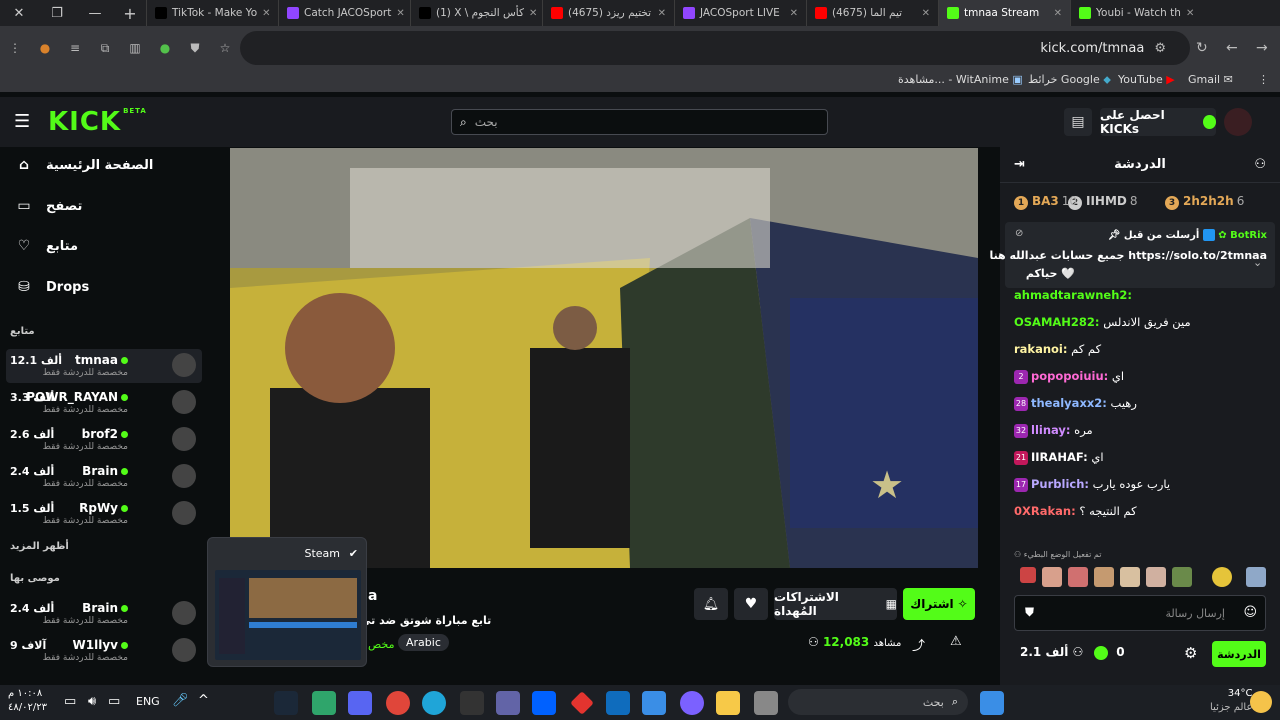  Describe the element at coordinates (639, 122) in the screenshot. I see `search-input: ⌕ بحث` at that location.